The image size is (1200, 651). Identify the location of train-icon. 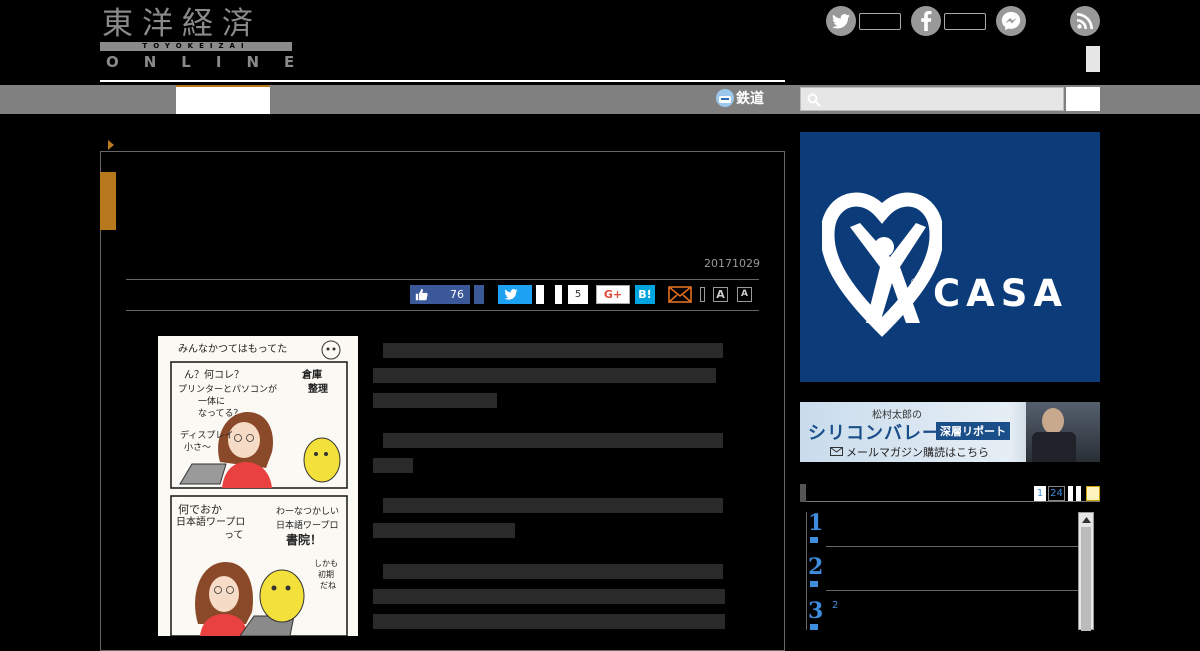
(725, 98).